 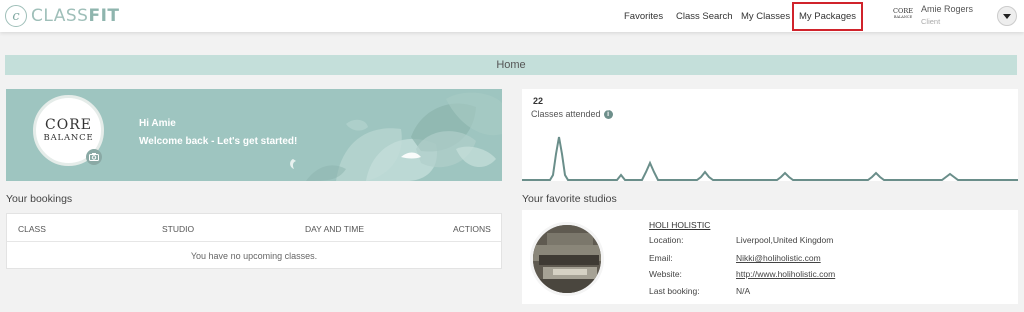 I want to click on last-booking-value: N/A, so click(x=743, y=291).